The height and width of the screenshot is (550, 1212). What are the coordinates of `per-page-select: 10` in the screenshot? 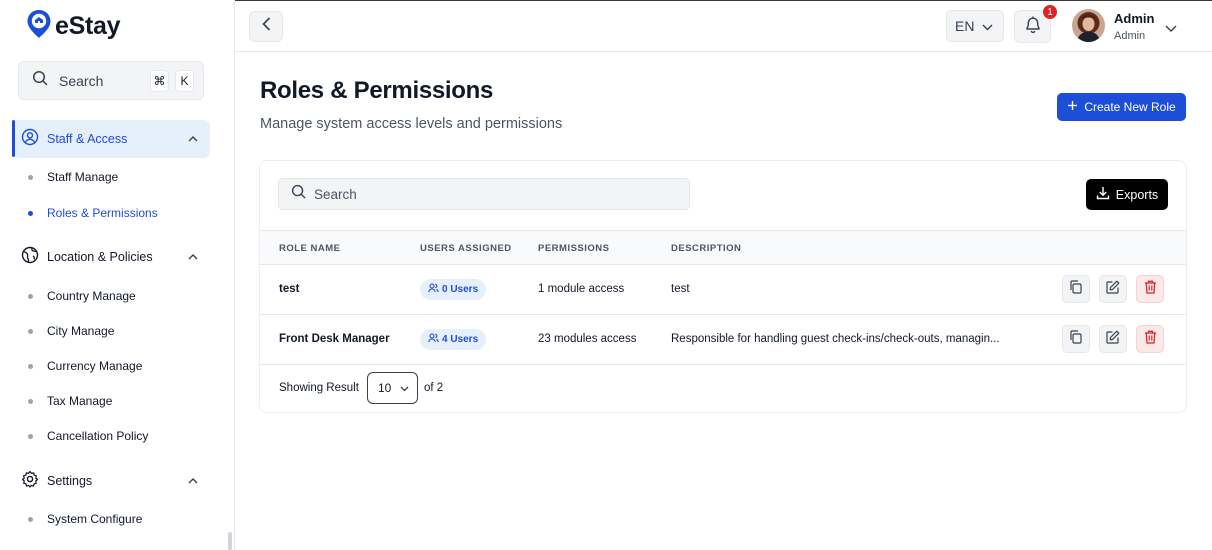 It's located at (392, 388).